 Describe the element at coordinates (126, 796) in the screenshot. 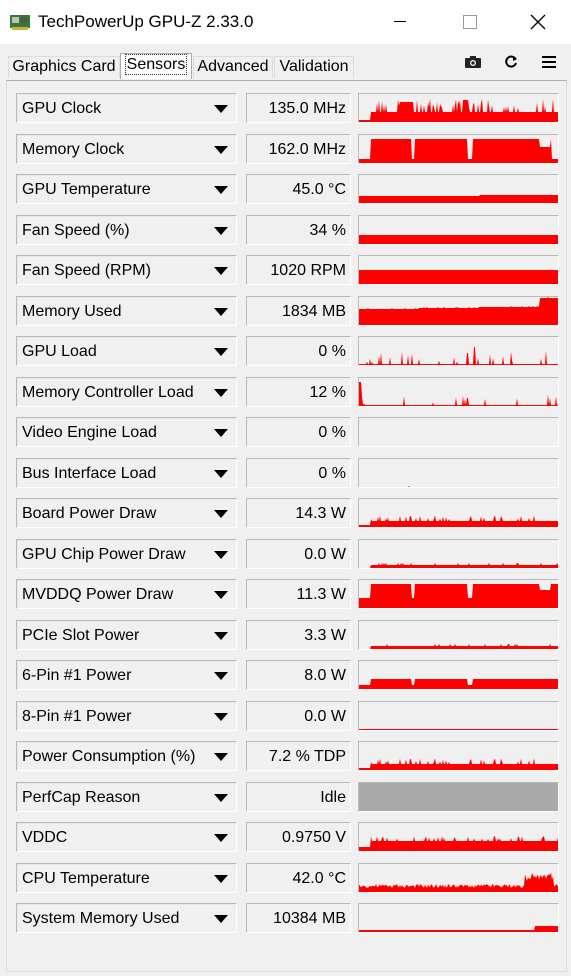

I see `sensor-select: PerfCap Reason` at that location.